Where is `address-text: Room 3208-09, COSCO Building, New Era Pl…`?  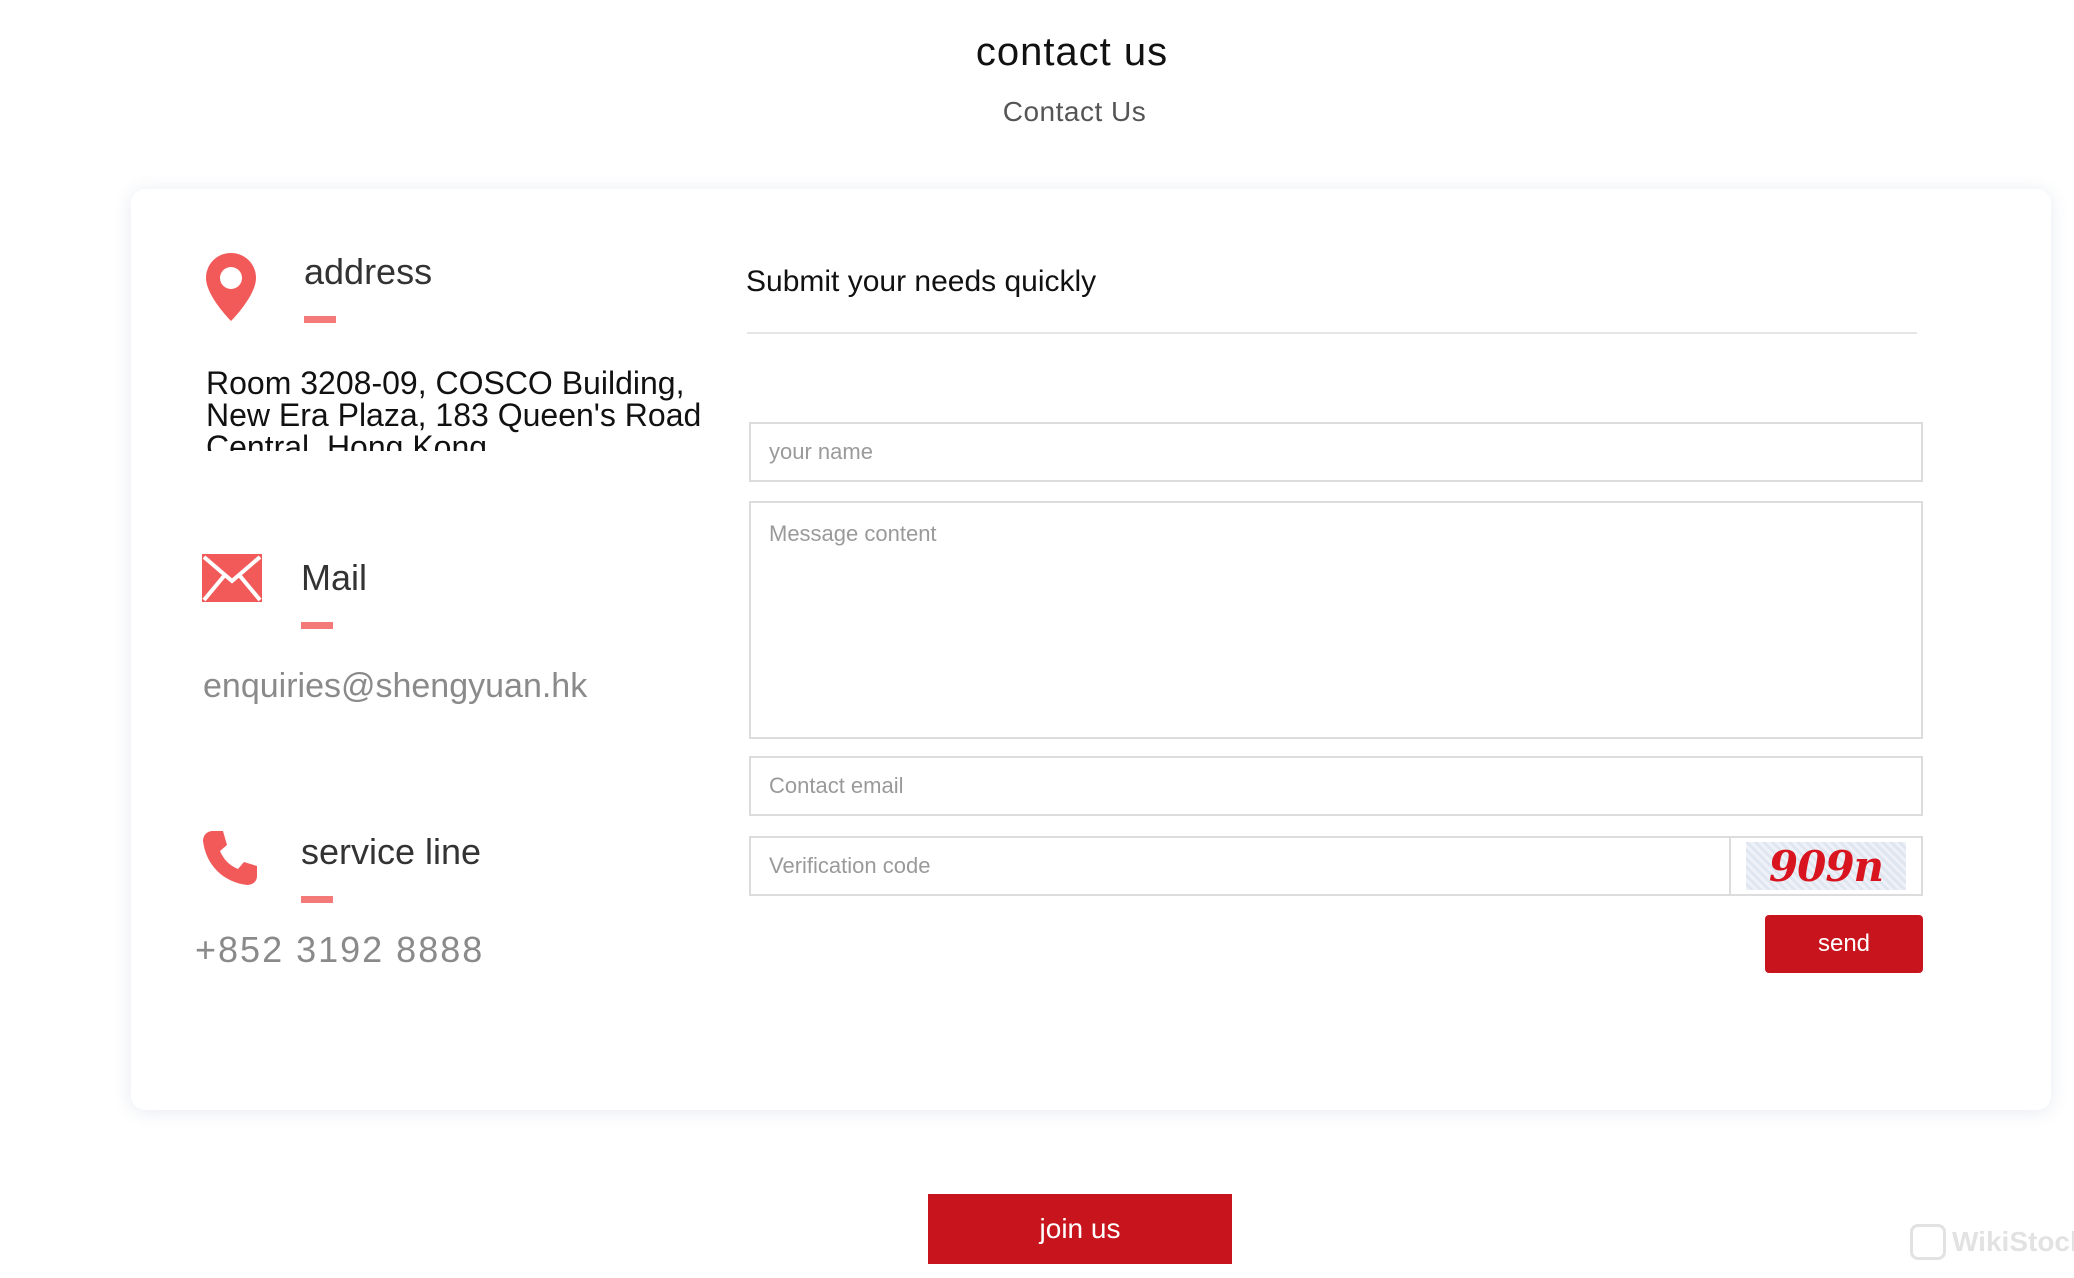
address-text: Room 3208-09, COSCO Building, New Era Pl… is located at coordinates (454, 409).